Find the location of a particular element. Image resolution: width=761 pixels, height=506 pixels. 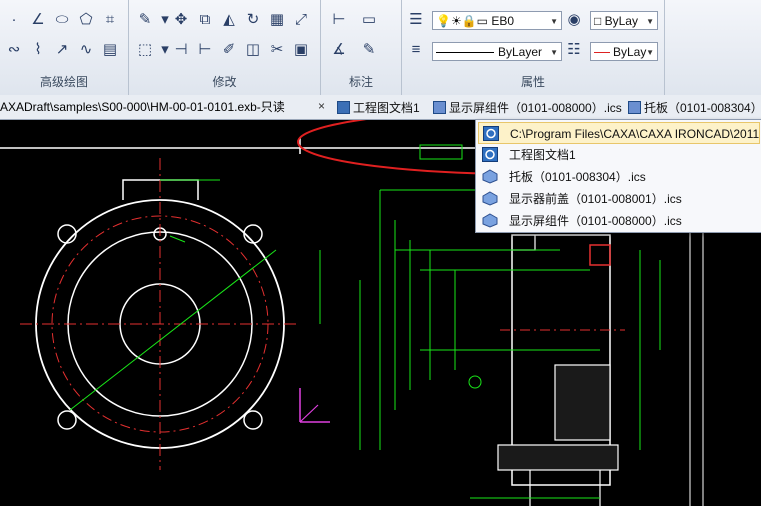

color-combo-value: ByLay is located at coordinates (621, 21).